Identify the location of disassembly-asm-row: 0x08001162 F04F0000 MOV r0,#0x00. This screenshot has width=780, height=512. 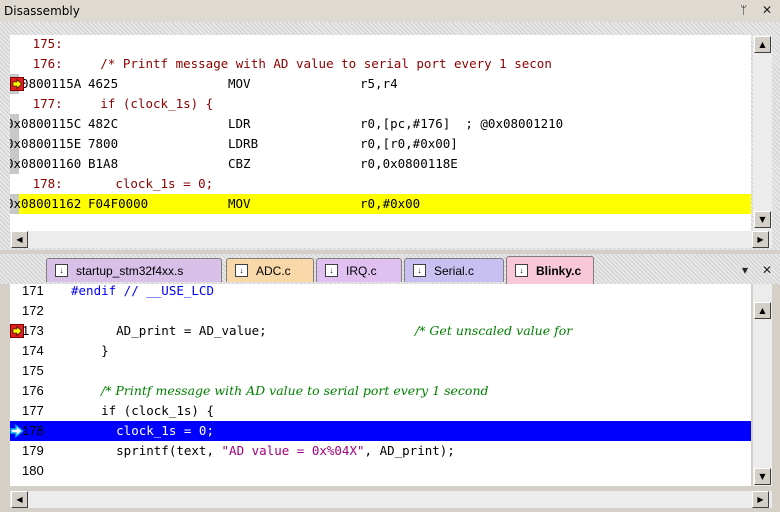
(380, 204).